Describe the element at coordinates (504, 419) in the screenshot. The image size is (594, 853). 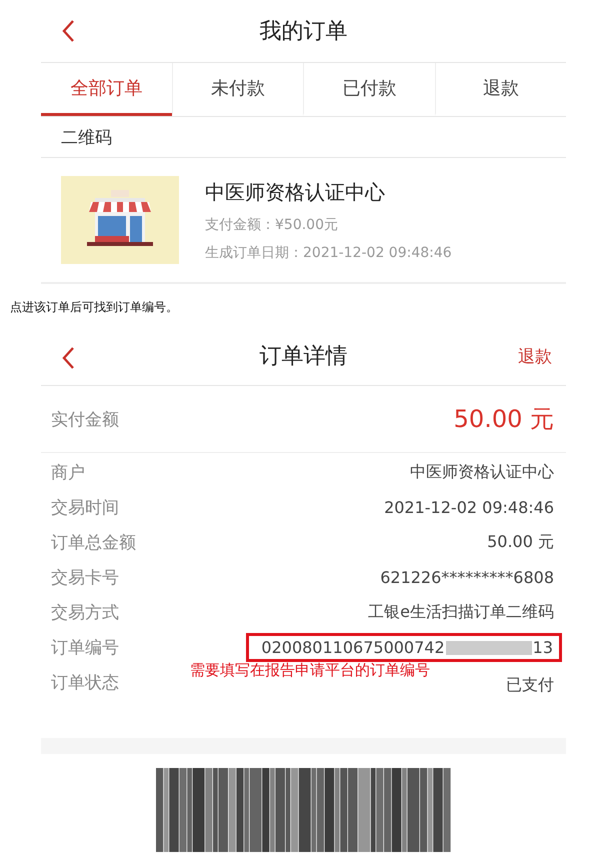
I see `paid-amount: 50.00 元` at that location.